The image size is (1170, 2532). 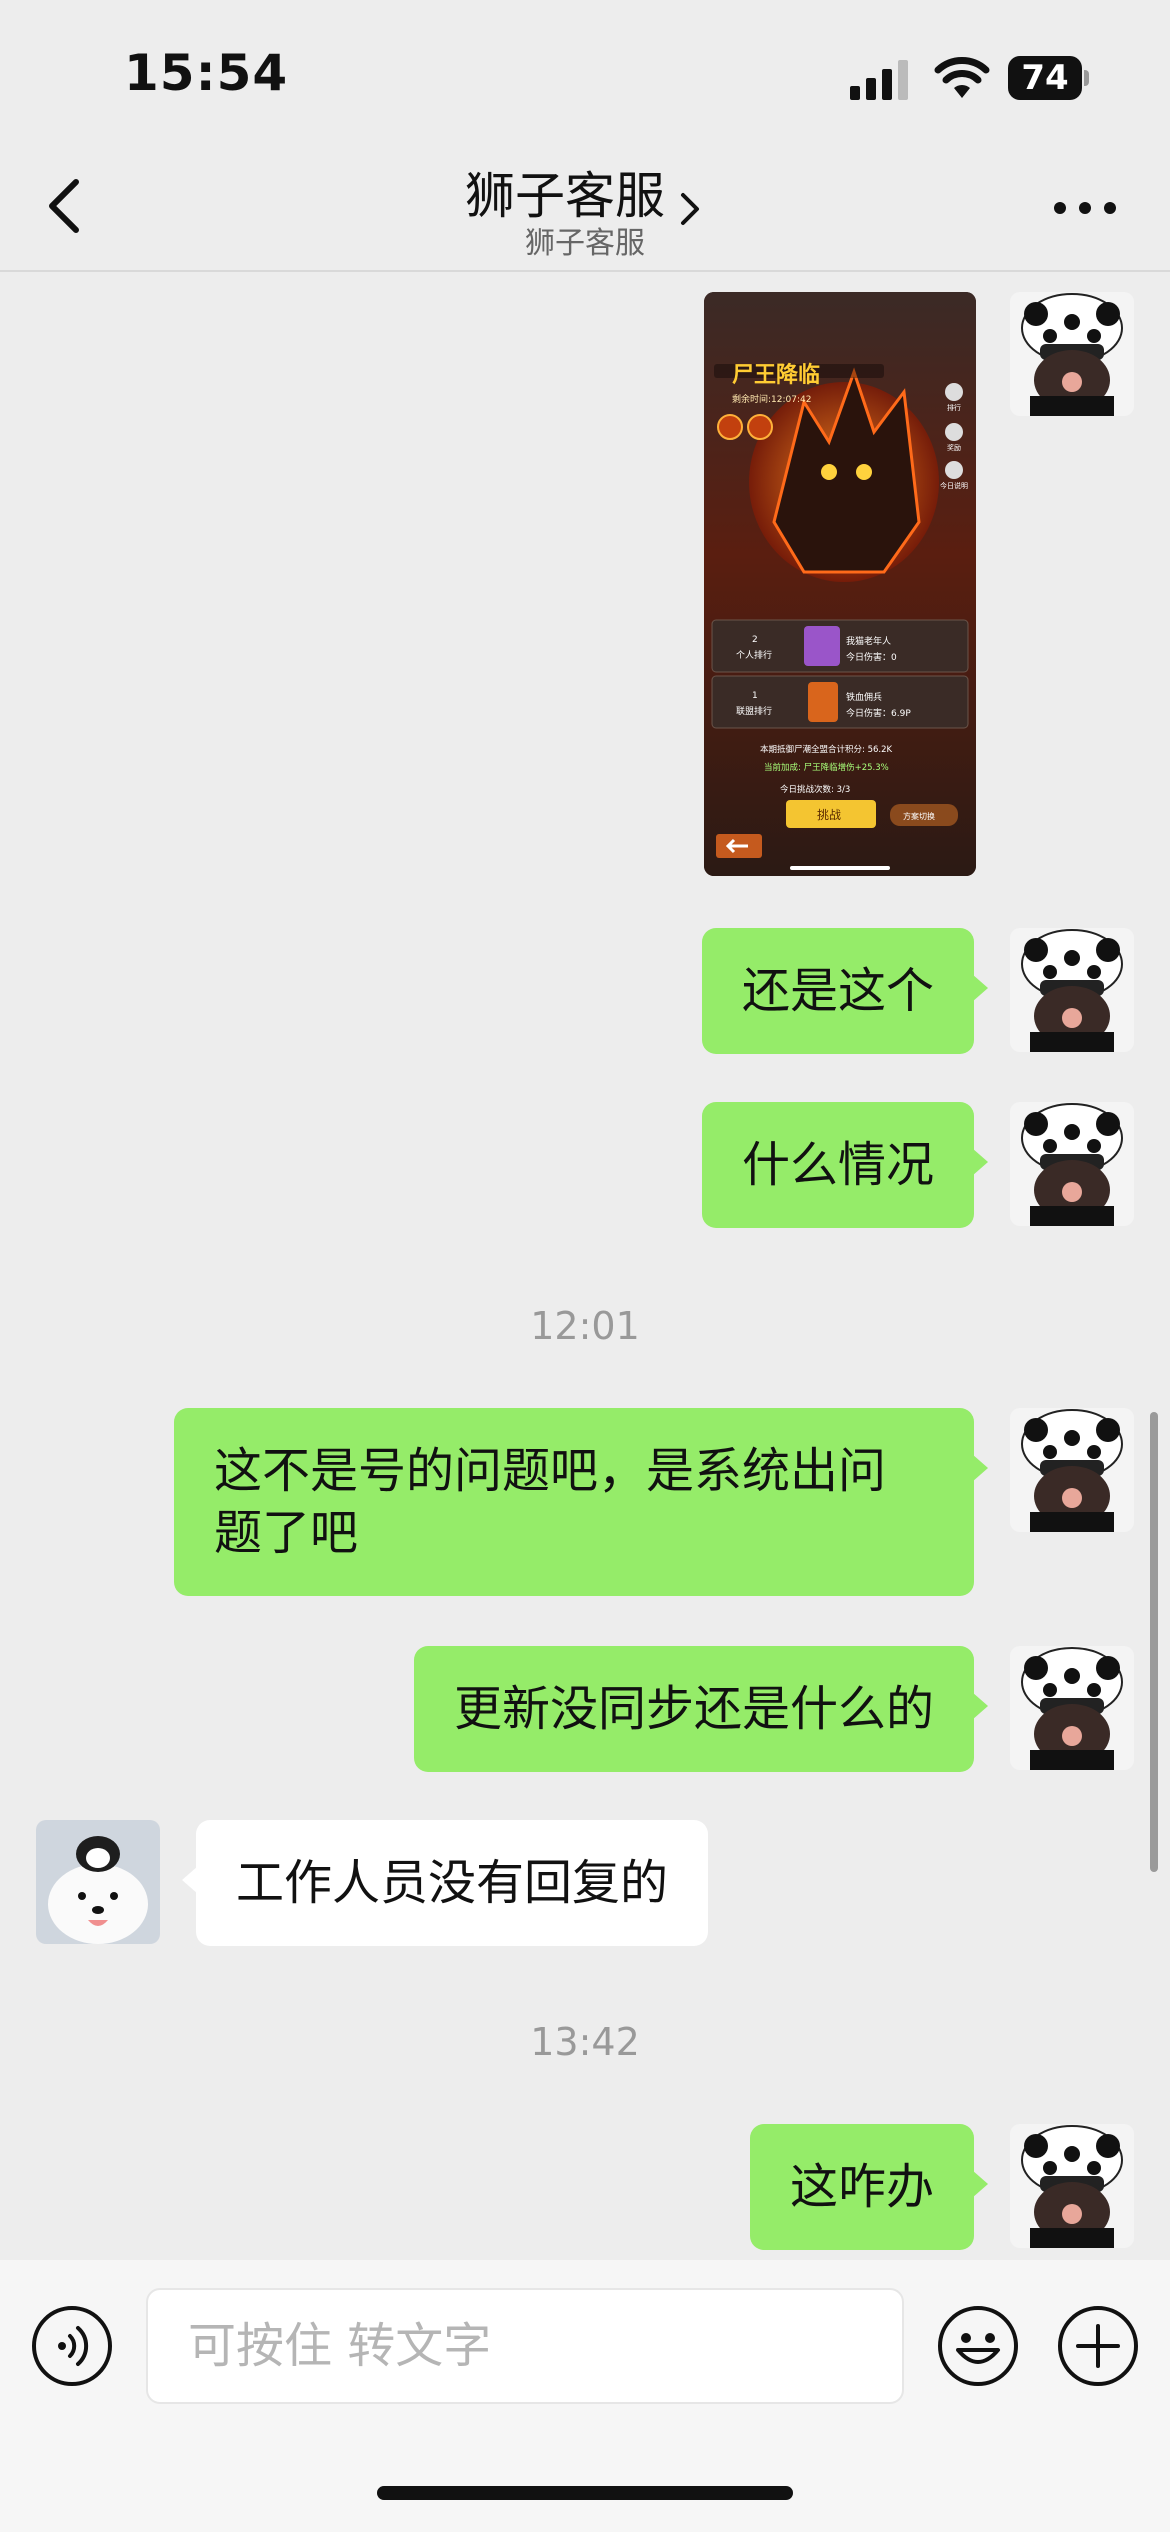 I want to click on sent-message-bubble: 还是这个, so click(x=845, y=991).